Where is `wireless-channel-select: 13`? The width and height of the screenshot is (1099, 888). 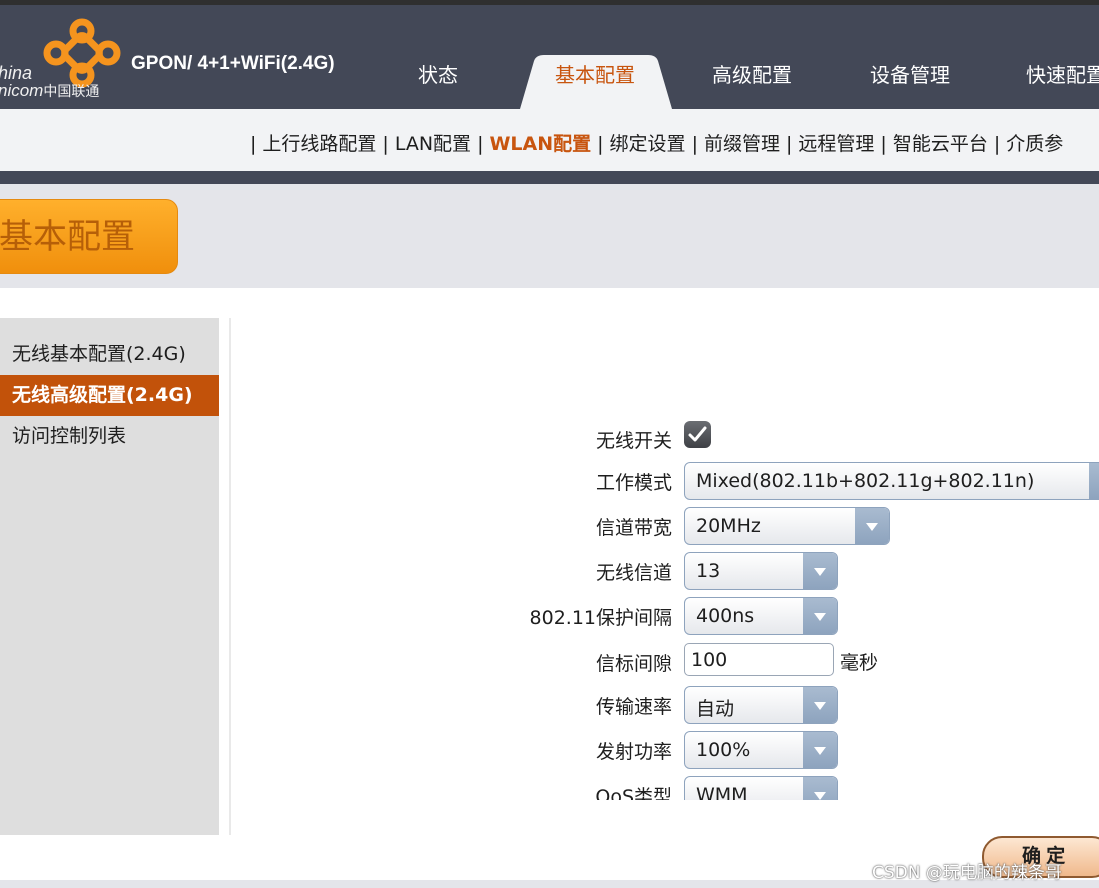 wireless-channel-select: 13 is located at coordinates (761, 571).